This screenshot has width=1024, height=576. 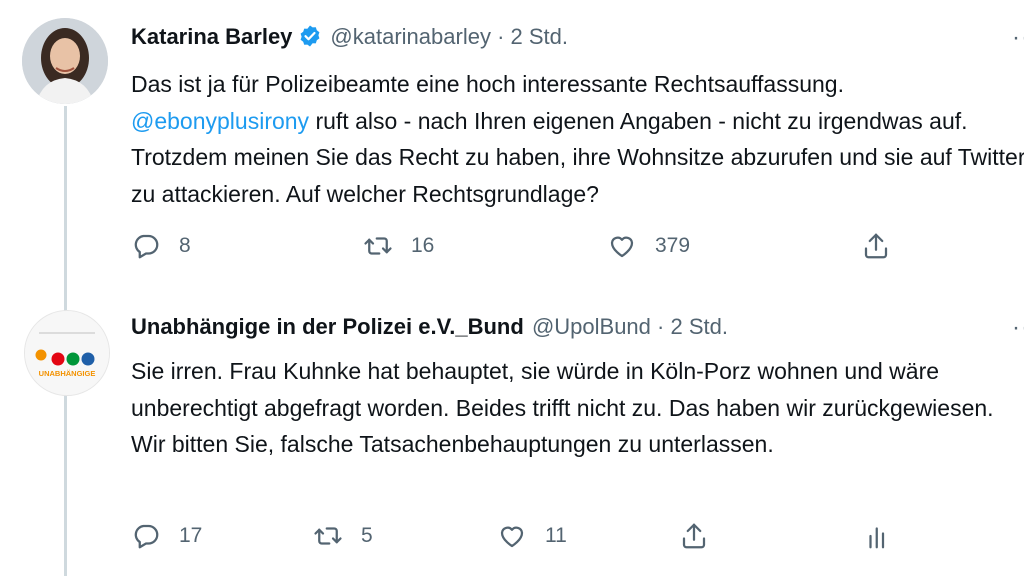 What do you see at coordinates (211, 36) in the screenshot?
I see `author-name: Katarina Barley` at bounding box center [211, 36].